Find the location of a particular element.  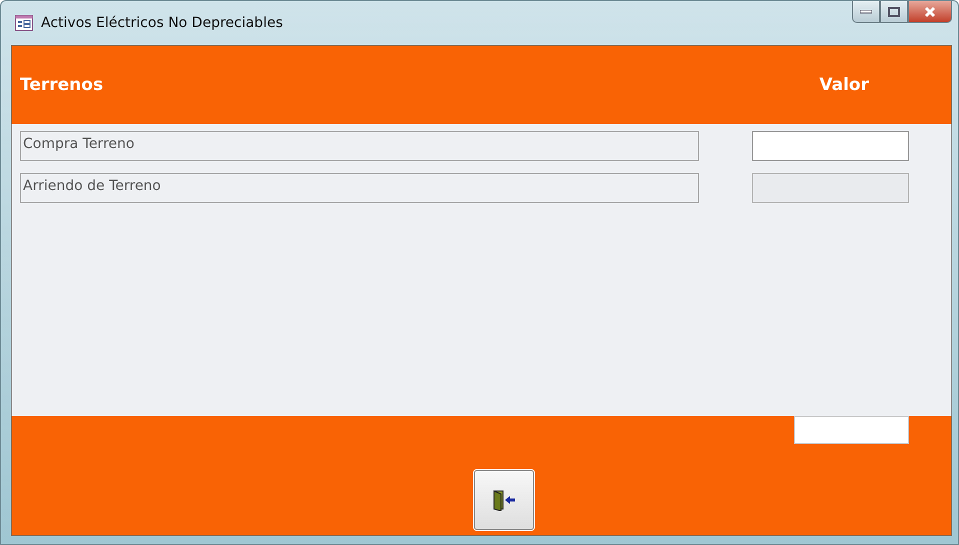

door-exit-icon is located at coordinates (504, 500).